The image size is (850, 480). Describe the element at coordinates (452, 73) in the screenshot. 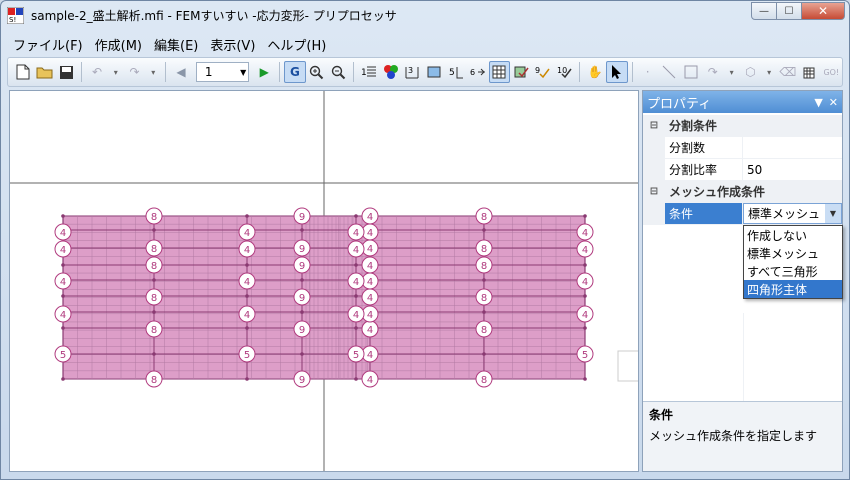

I see `svg-text: 5` at that location.